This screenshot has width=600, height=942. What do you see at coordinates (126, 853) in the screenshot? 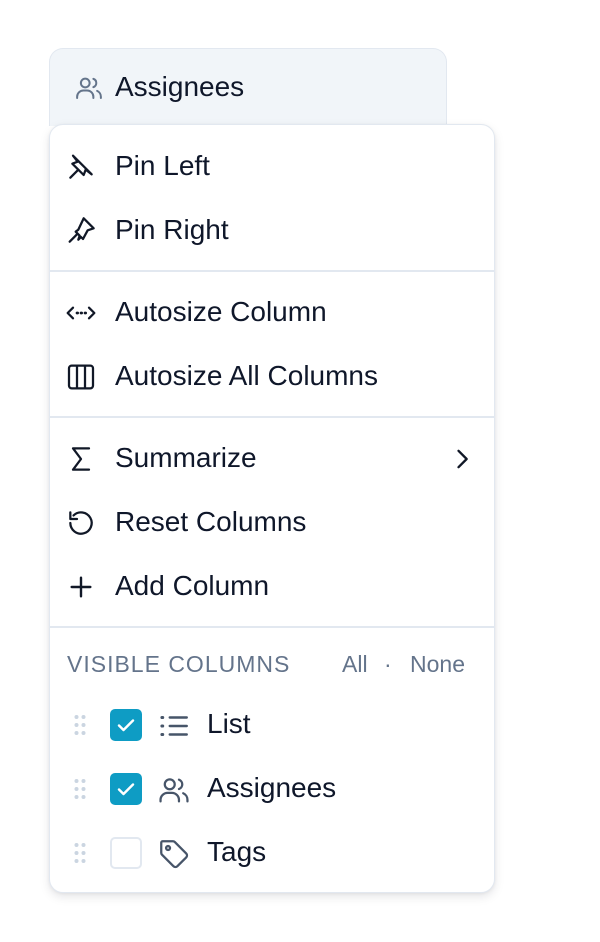
I see `column-checkbox-tags` at bounding box center [126, 853].